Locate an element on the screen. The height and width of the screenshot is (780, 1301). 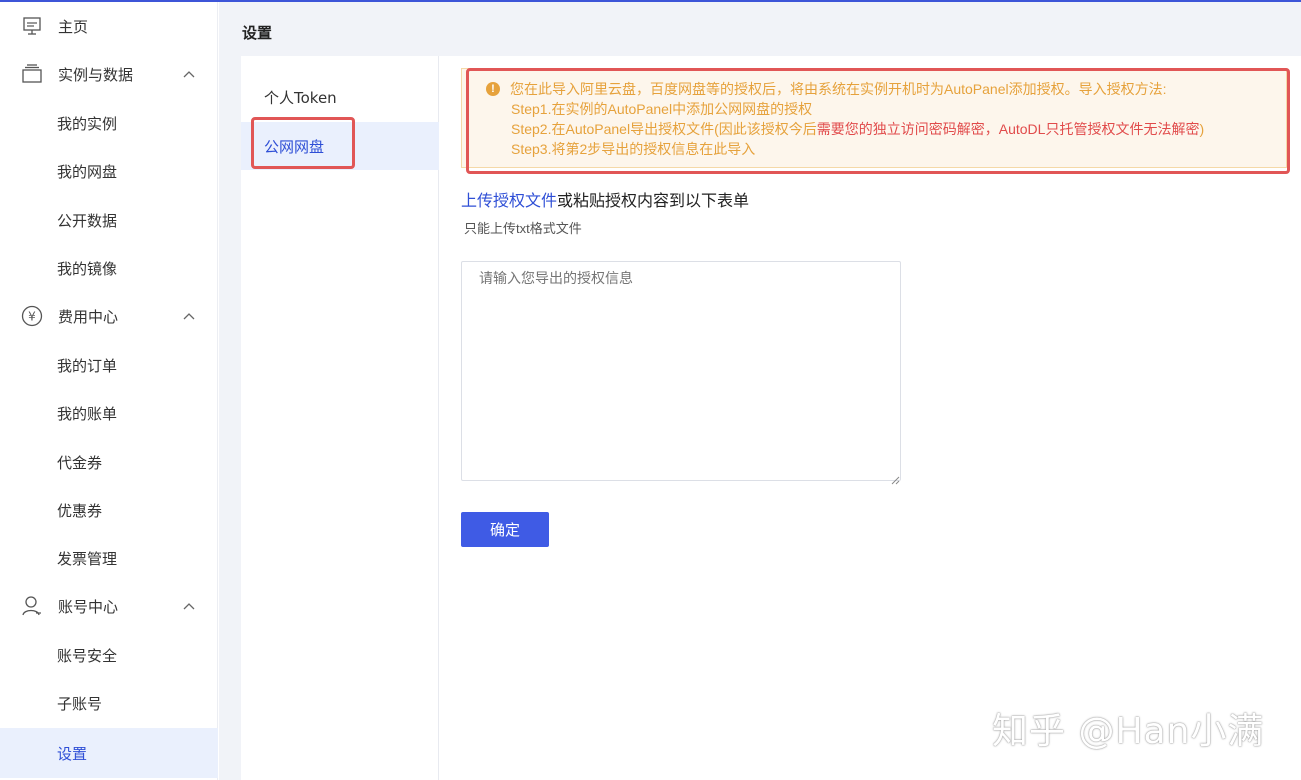
alert-line-3-part3: ) is located at coordinates (1202, 129).